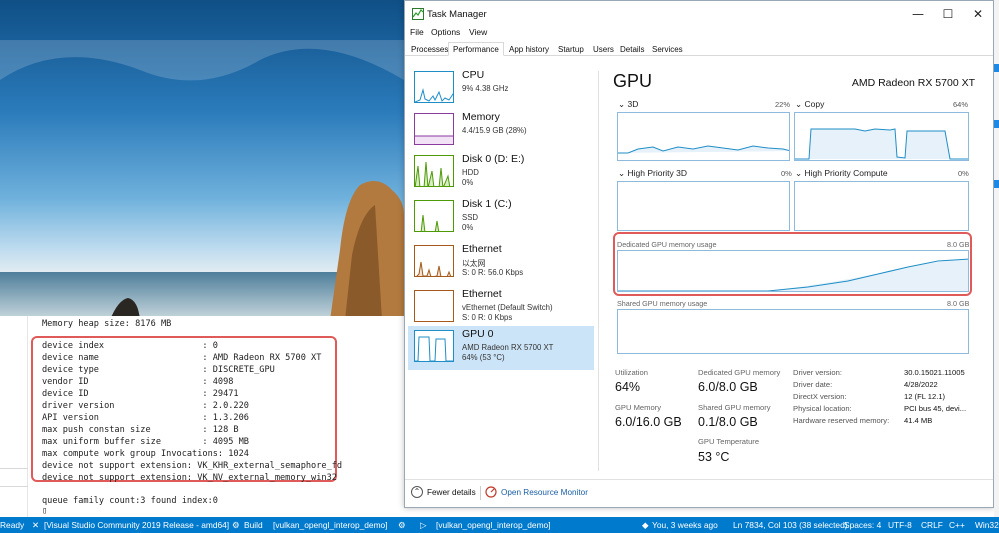  What do you see at coordinates (699, 14) in the screenshot?
I see `title-bar: Task Manager — ☐ ✕` at bounding box center [699, 14].